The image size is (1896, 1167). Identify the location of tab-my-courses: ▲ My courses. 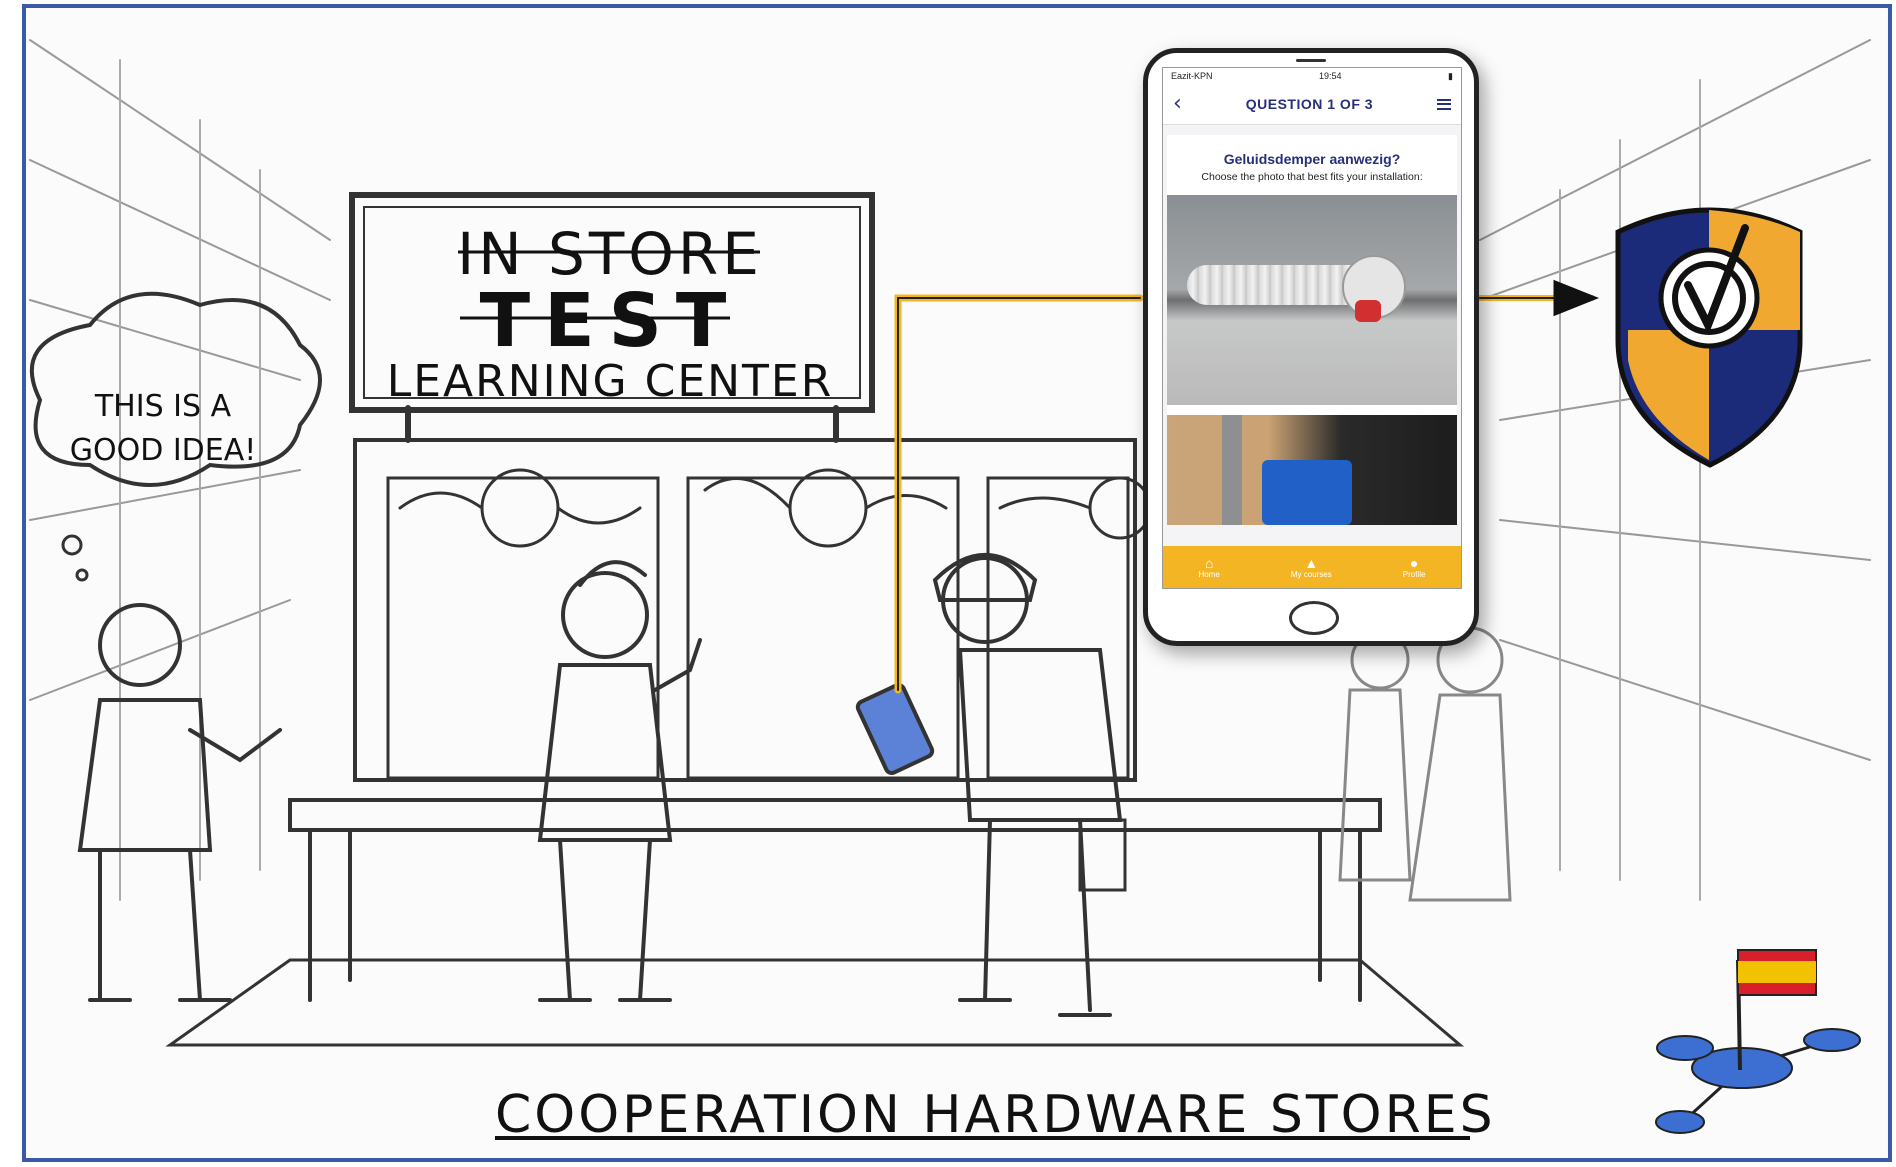
(1311, 567).